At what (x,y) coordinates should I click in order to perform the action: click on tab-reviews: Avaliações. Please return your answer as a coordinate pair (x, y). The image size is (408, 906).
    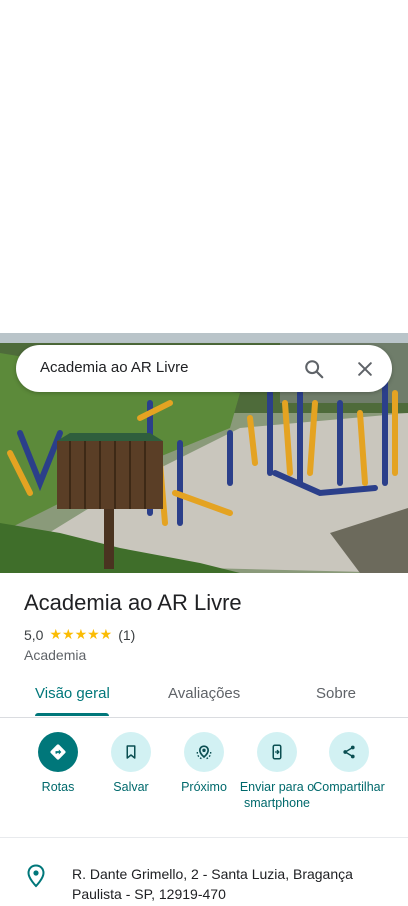
    Looking at the image, I should click on (204, 693).